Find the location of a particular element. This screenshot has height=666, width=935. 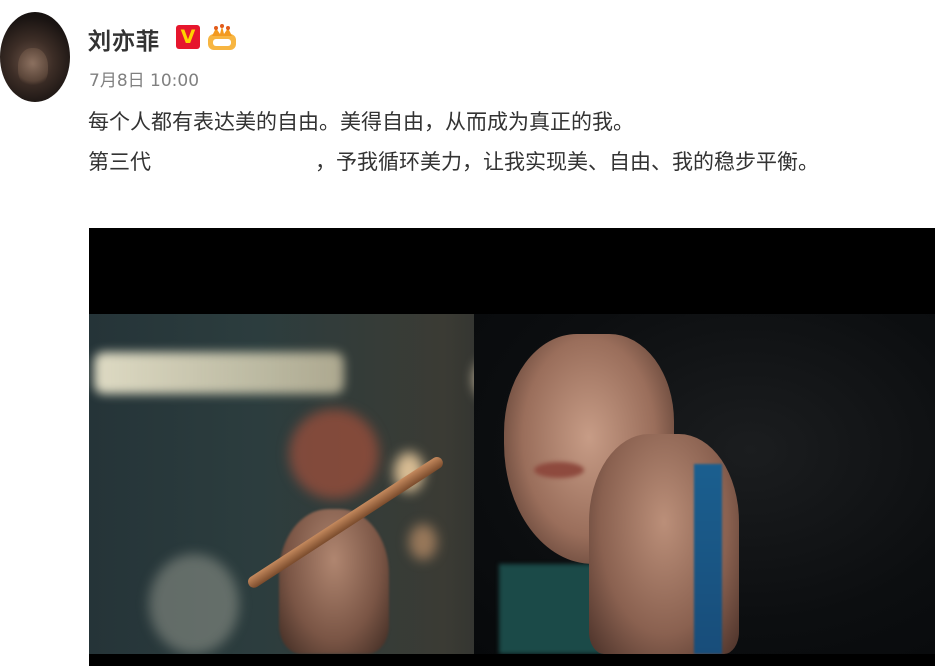

post-text-line-2: 第三代 ，予我循环美力，让我实现美、自由、我的稳步平衡。 is located at coordinates (453, 161).